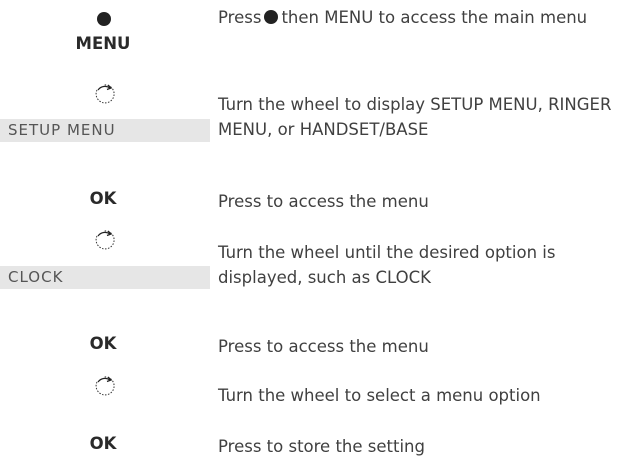 The height and width of the screenshot is (466, 638). I want to click on step-5-instruction: Press to access the menu, so click(323, 346).